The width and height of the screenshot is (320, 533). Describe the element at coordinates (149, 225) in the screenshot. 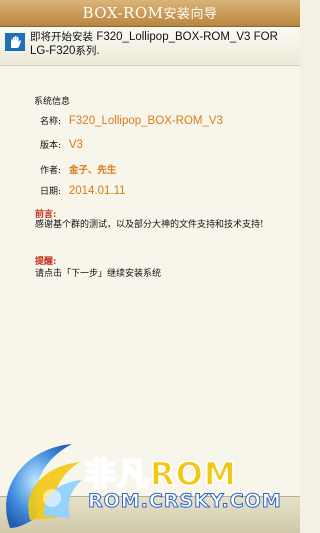

I see `preface-text: 感谢基个群的测试，以及部分大神的文件支持和技术支持!` at that location.